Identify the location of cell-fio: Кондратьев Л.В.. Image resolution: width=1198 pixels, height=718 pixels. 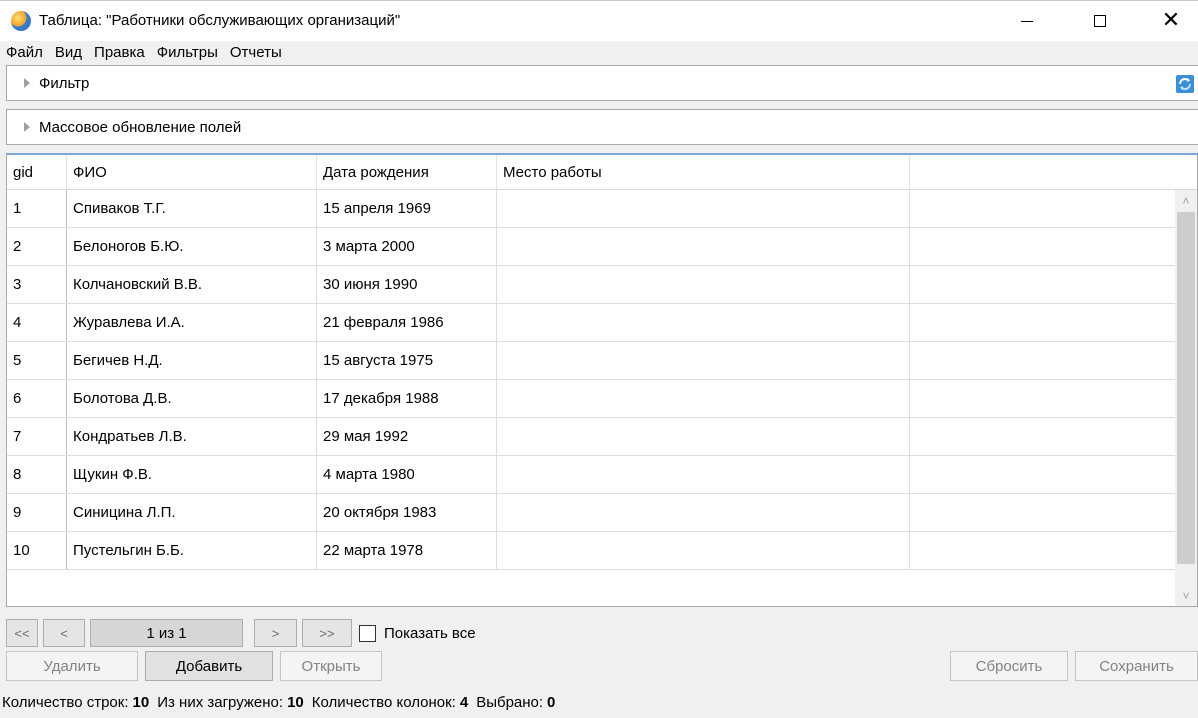
(192, 436).